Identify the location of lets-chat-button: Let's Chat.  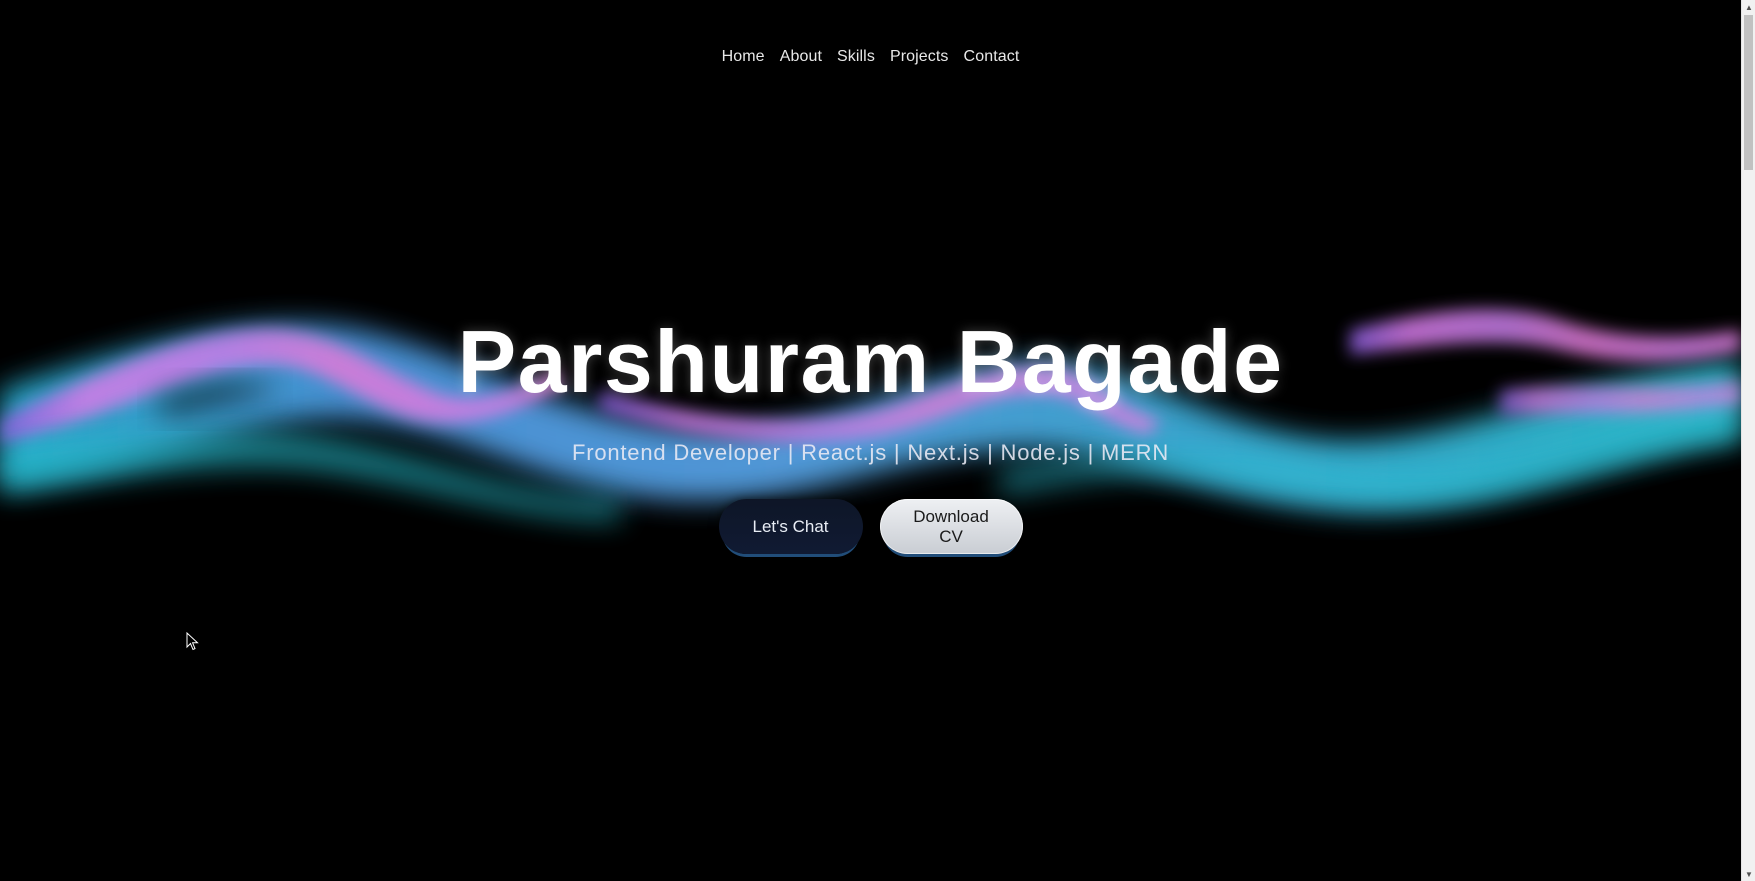
(790, 526).